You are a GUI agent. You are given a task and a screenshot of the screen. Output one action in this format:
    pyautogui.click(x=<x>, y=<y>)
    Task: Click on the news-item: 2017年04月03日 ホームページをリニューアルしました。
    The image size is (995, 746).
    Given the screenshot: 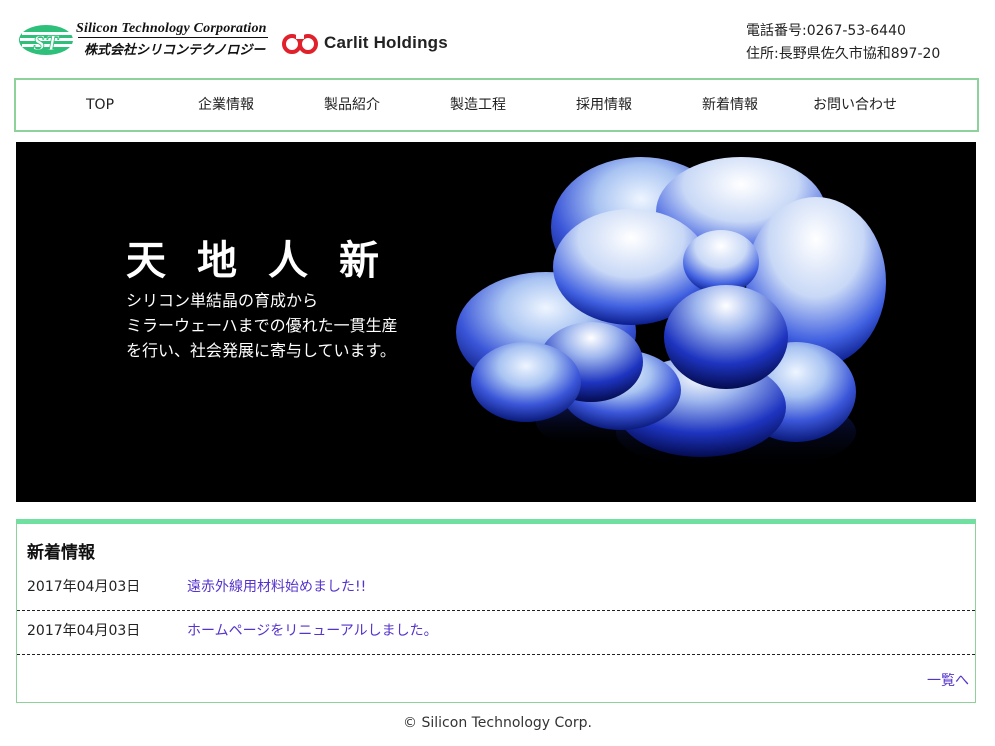 What is the action you would take?
    pyautogui.click(x=496, y=632)
    